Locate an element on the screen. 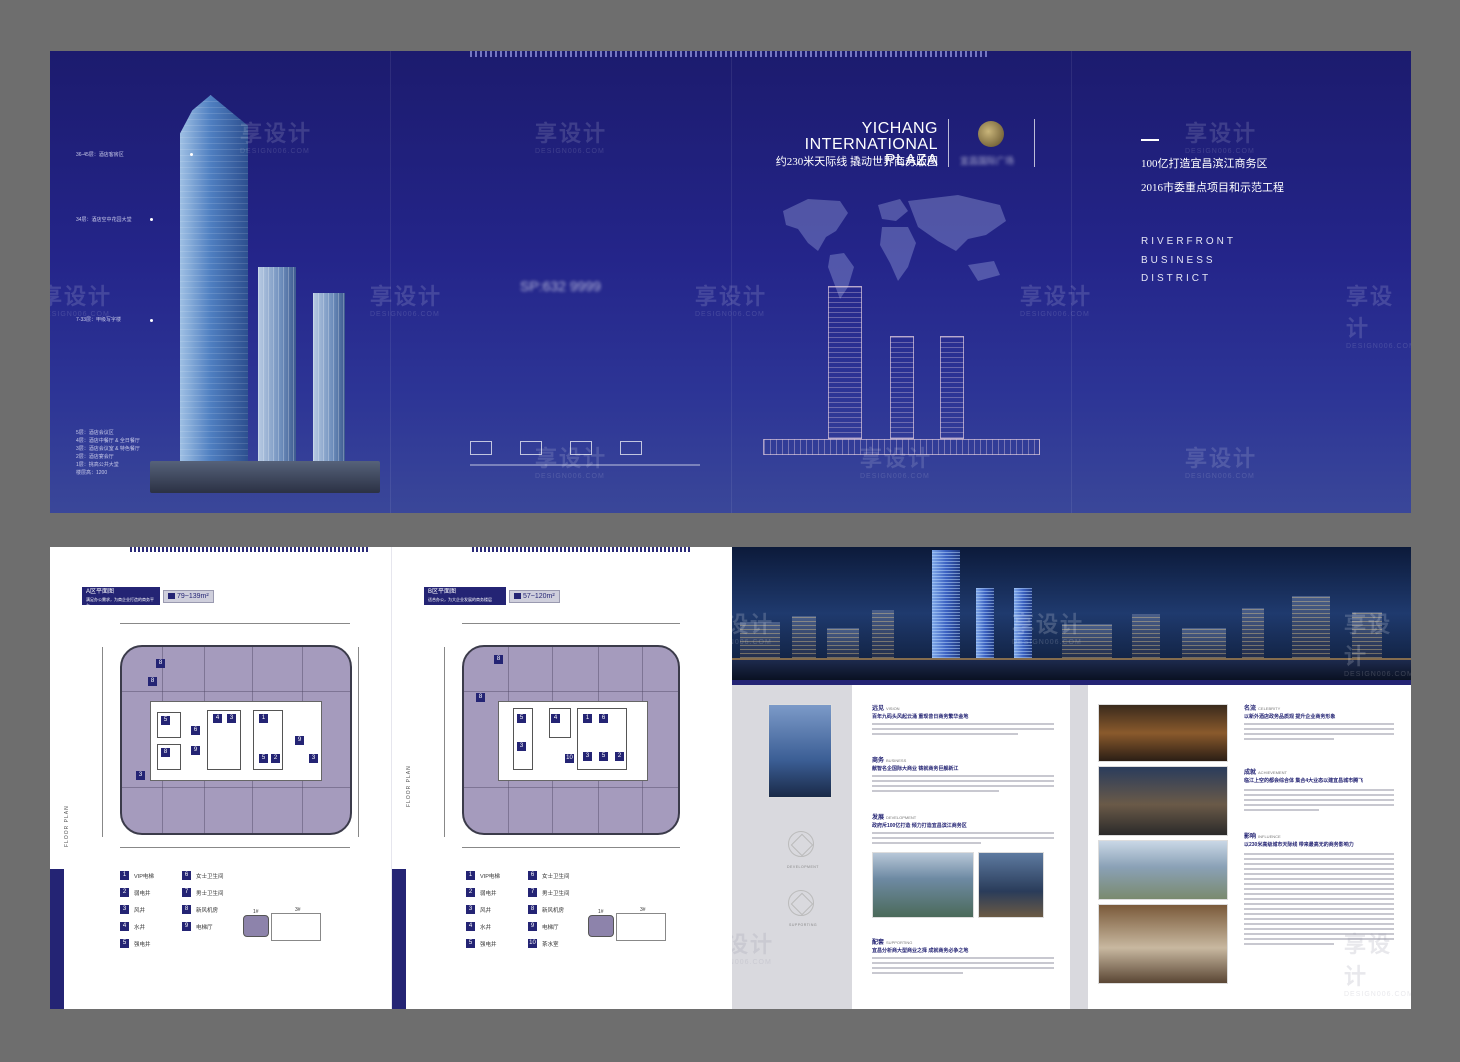 The width and height of the screenshot is (1460, 1062). legend-item: 9 电梯厅 is located at coordinates (203, 926).